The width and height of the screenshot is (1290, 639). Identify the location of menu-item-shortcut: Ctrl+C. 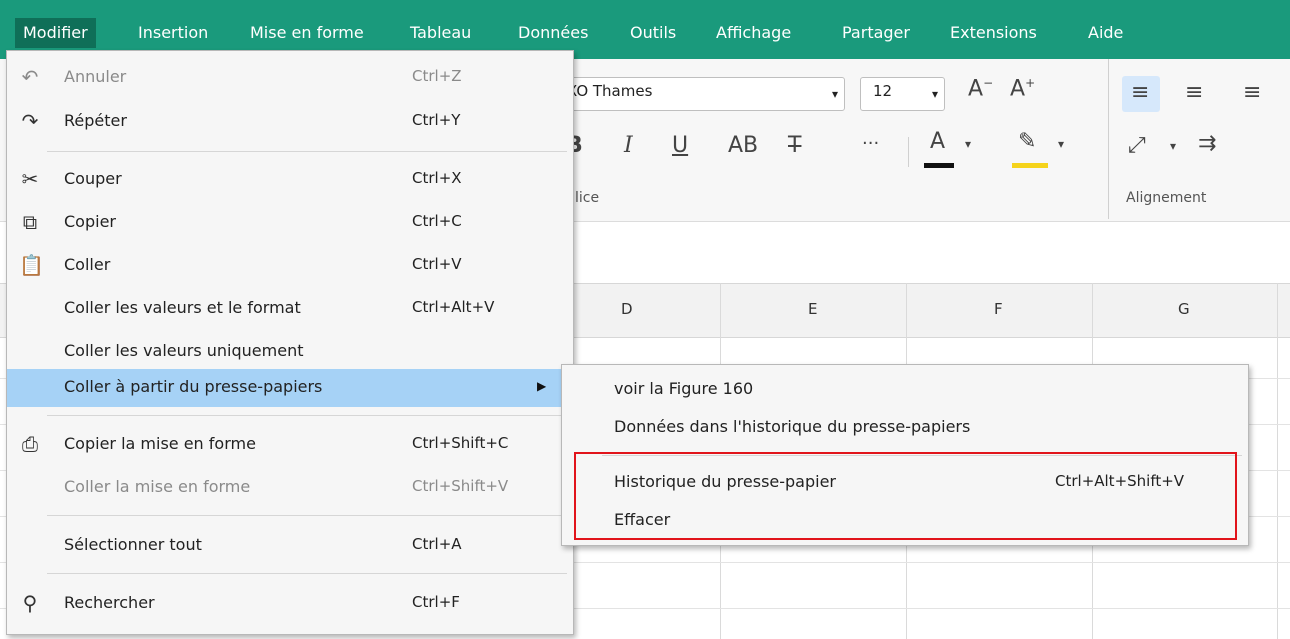
(437, 221).